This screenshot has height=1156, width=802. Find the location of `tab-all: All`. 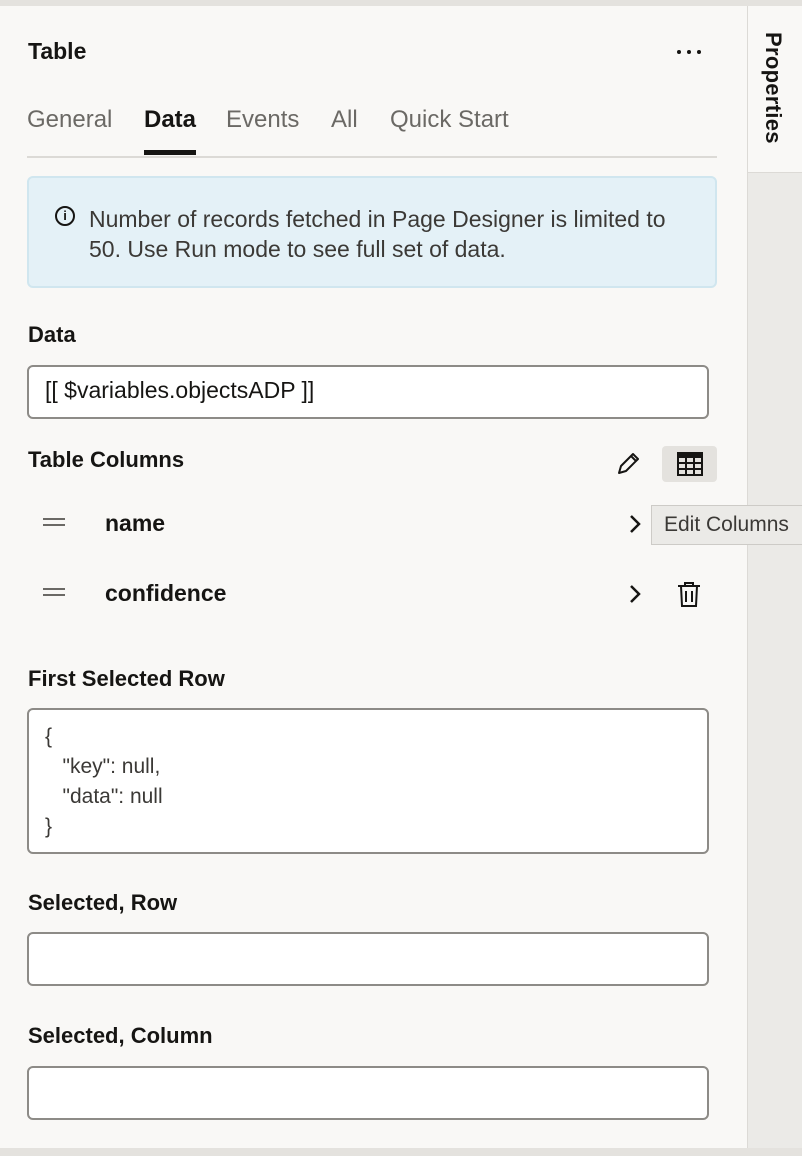

tab-all: All is located at coordinates (344, 120).